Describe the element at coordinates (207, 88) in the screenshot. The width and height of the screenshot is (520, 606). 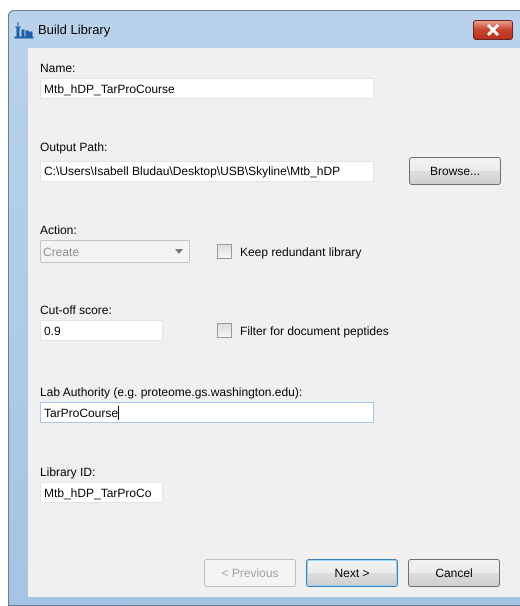
I see `text-field: Mtb_hDP_TarProCourse` at that location.